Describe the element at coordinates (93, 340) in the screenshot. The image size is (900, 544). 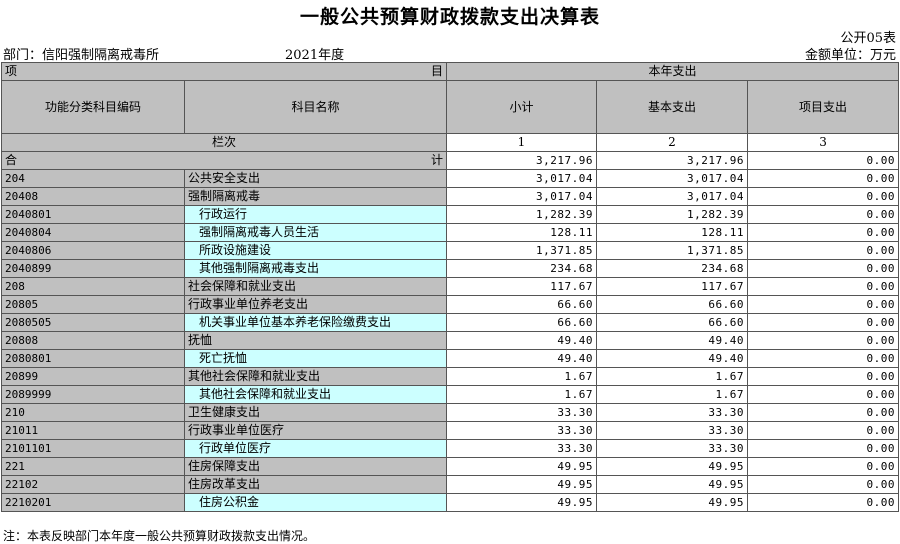
I see `row-code: 20808` at that location.